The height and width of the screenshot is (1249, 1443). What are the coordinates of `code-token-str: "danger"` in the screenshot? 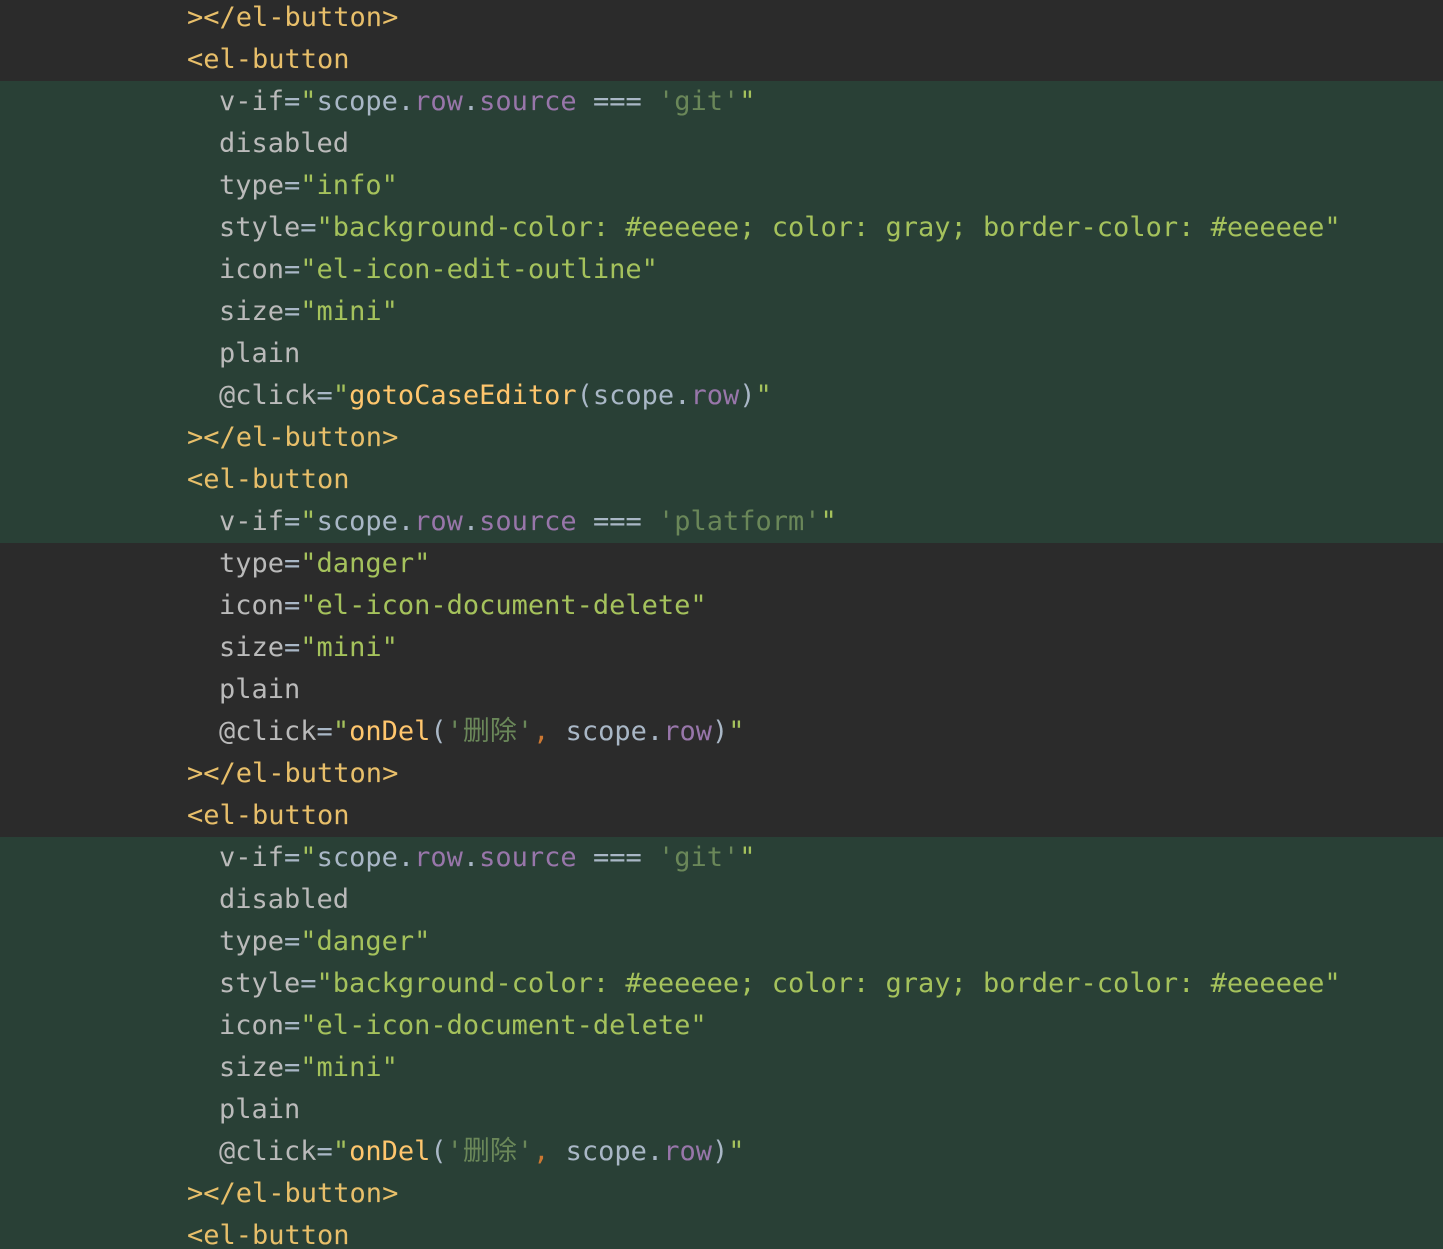 It's located at (365, 563).